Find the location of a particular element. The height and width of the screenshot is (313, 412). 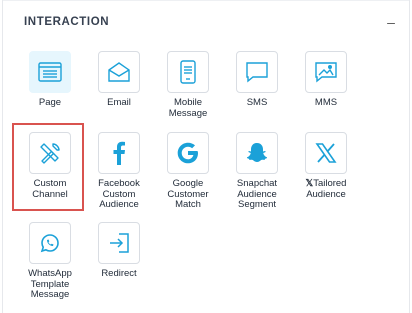

tile-label: Redirect is located at coordinates (119, 273).